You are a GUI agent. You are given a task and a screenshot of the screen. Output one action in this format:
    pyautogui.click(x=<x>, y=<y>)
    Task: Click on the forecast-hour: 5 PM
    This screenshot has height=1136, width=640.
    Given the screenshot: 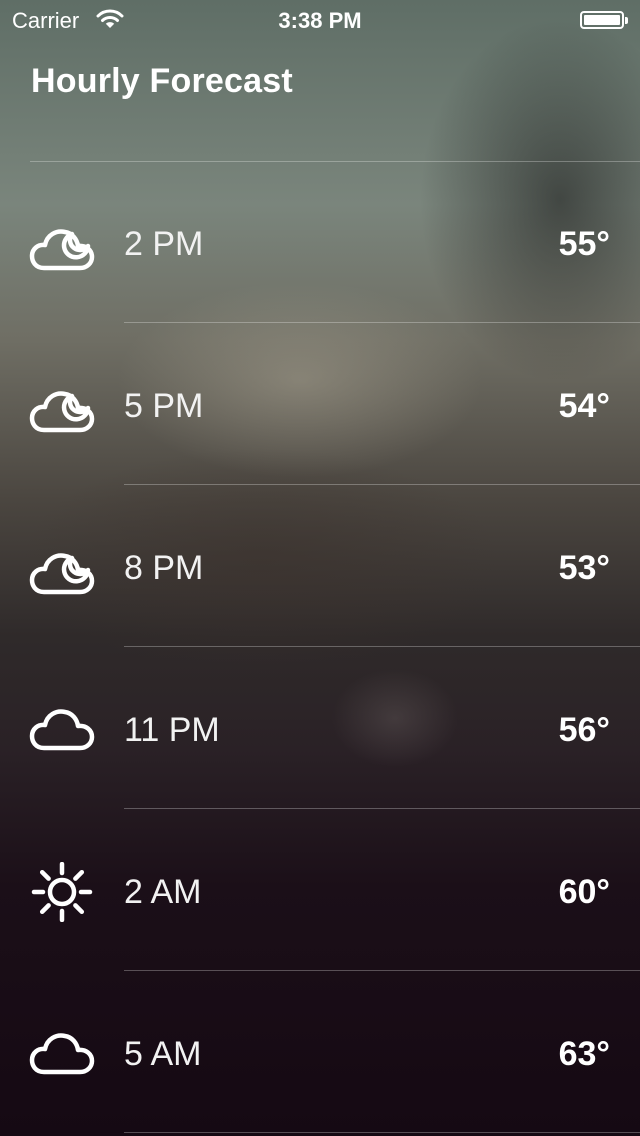 What is the action you would take?
    pyautogui.click(x=164, y=406)
    